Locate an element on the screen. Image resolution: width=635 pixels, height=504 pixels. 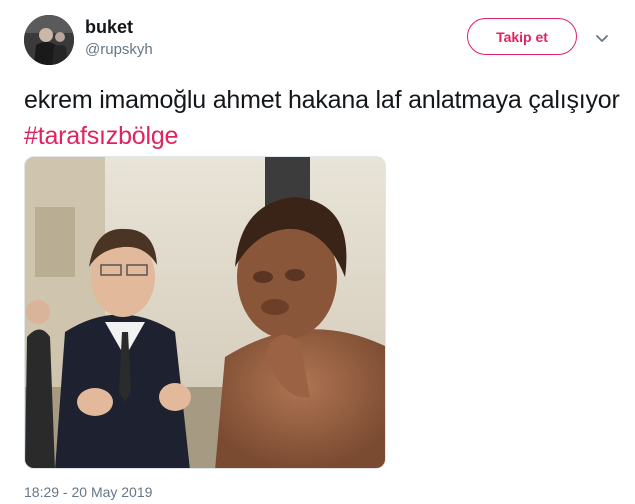
follow-button: Takip et is located at coordinates (522, 36).